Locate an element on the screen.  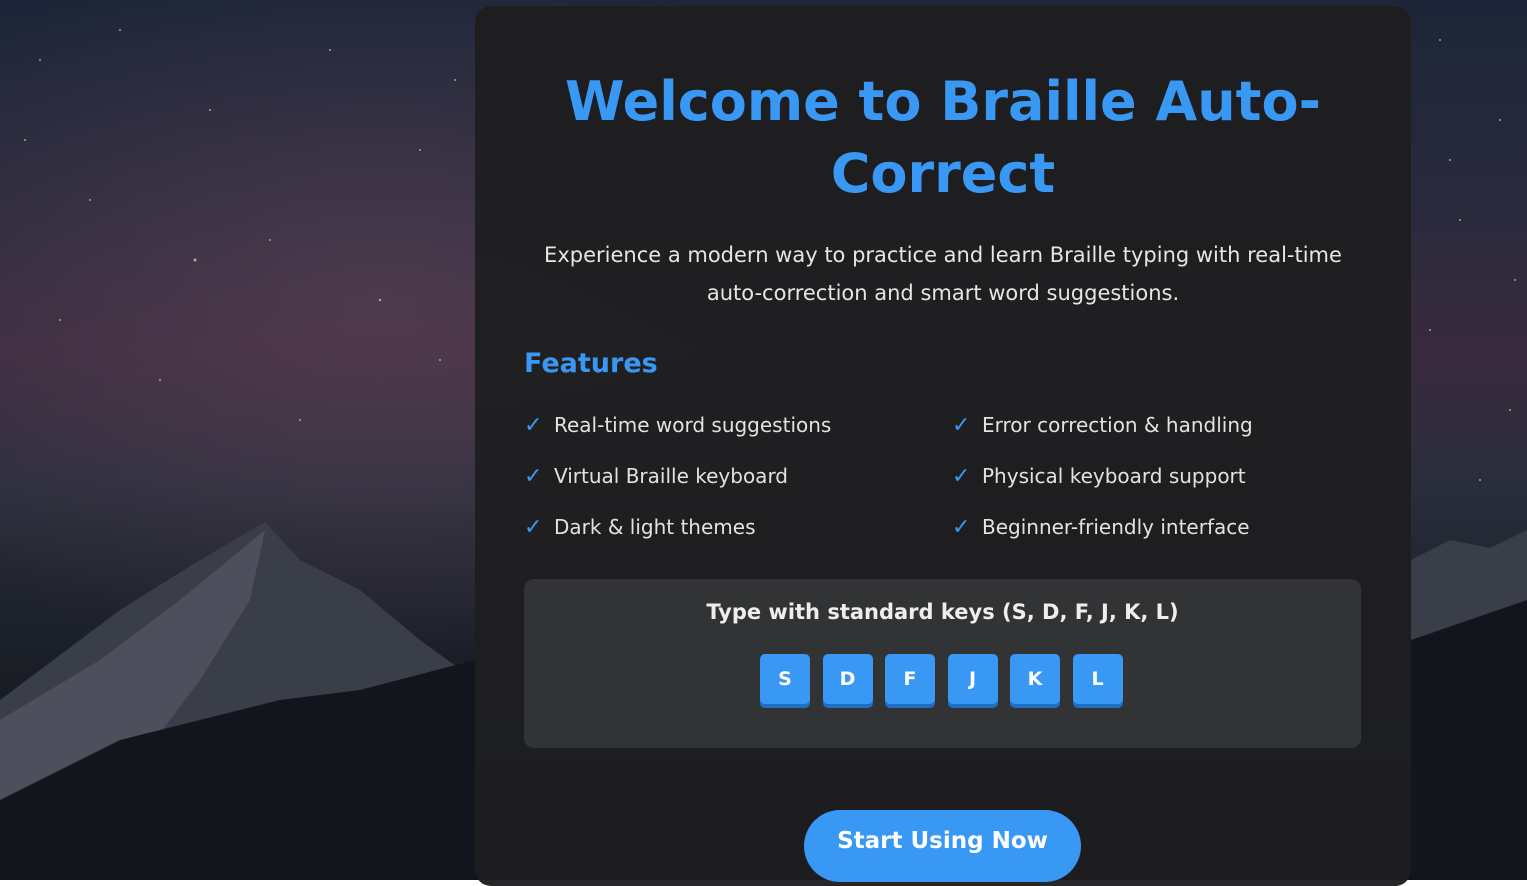
feature-label: Real-time word suggestions is located at coordinates (693, 425).